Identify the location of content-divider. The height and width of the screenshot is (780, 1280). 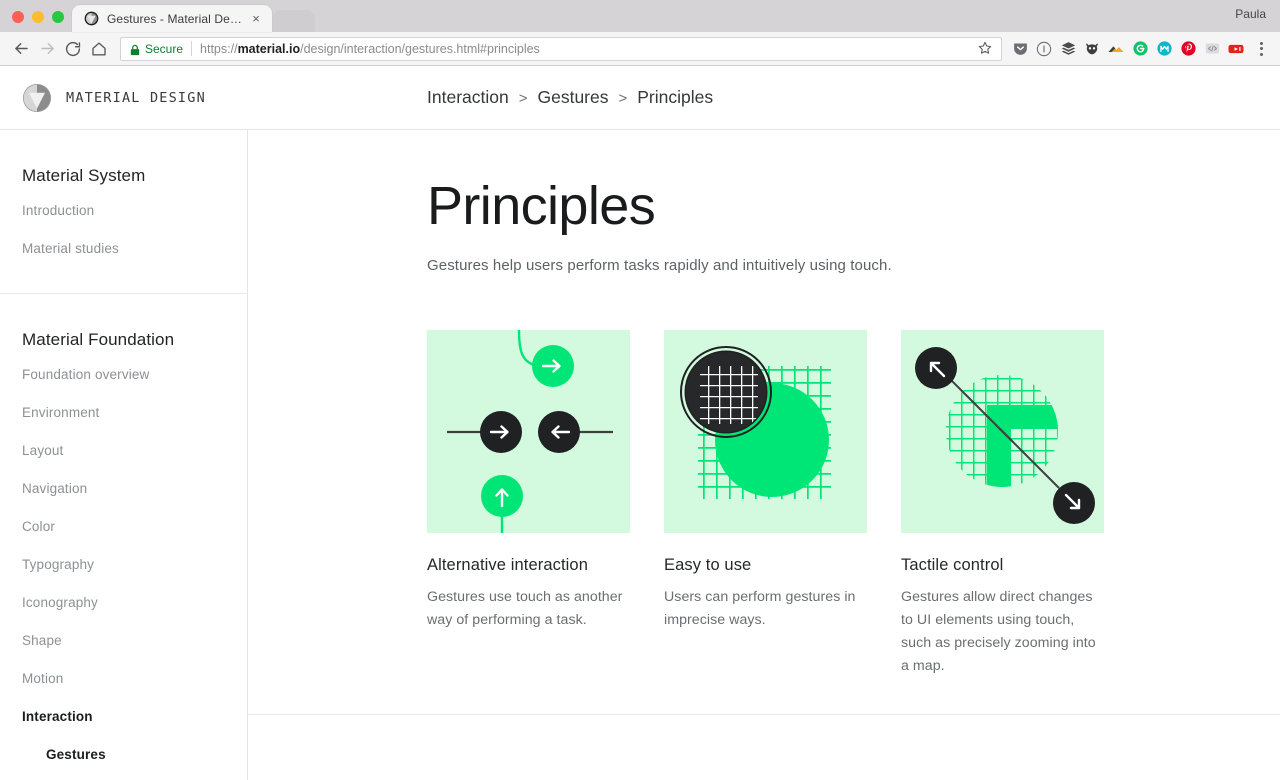
(764, 714).